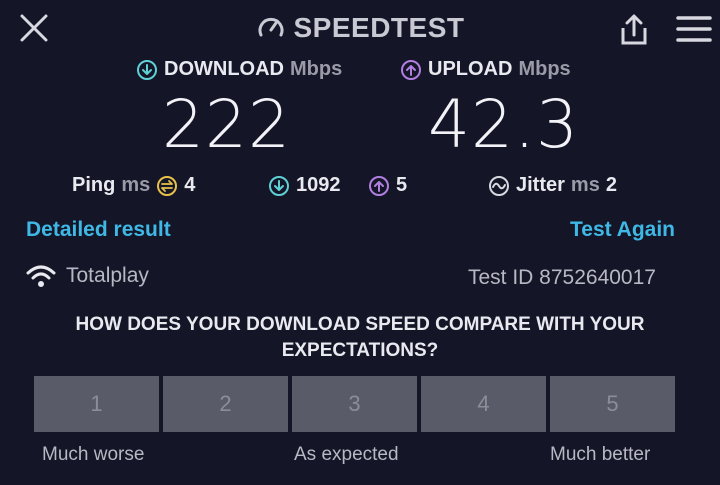 This screenshot has width=720, height=485. I want to click on upload-latency-icon, so click(379, 186).